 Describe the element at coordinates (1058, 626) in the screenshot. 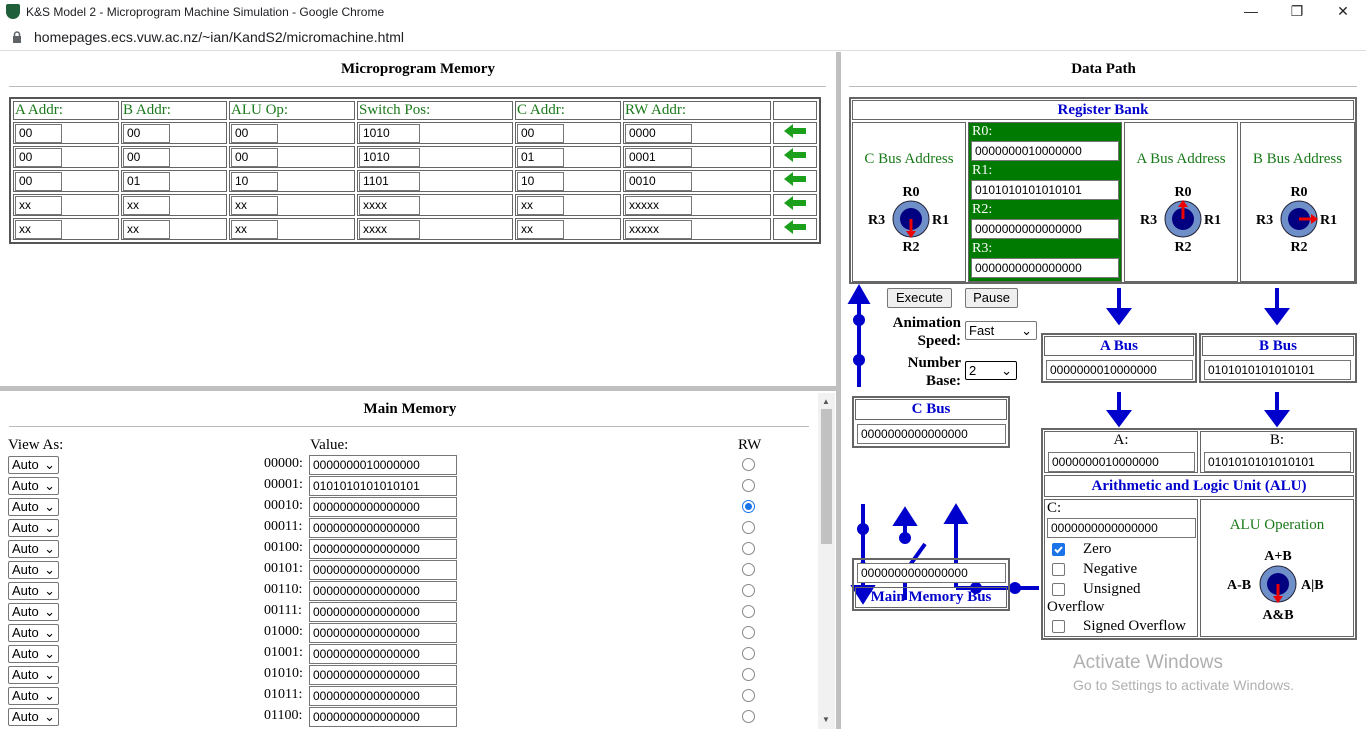

I see `signed-overflow-checkbox` at that location.